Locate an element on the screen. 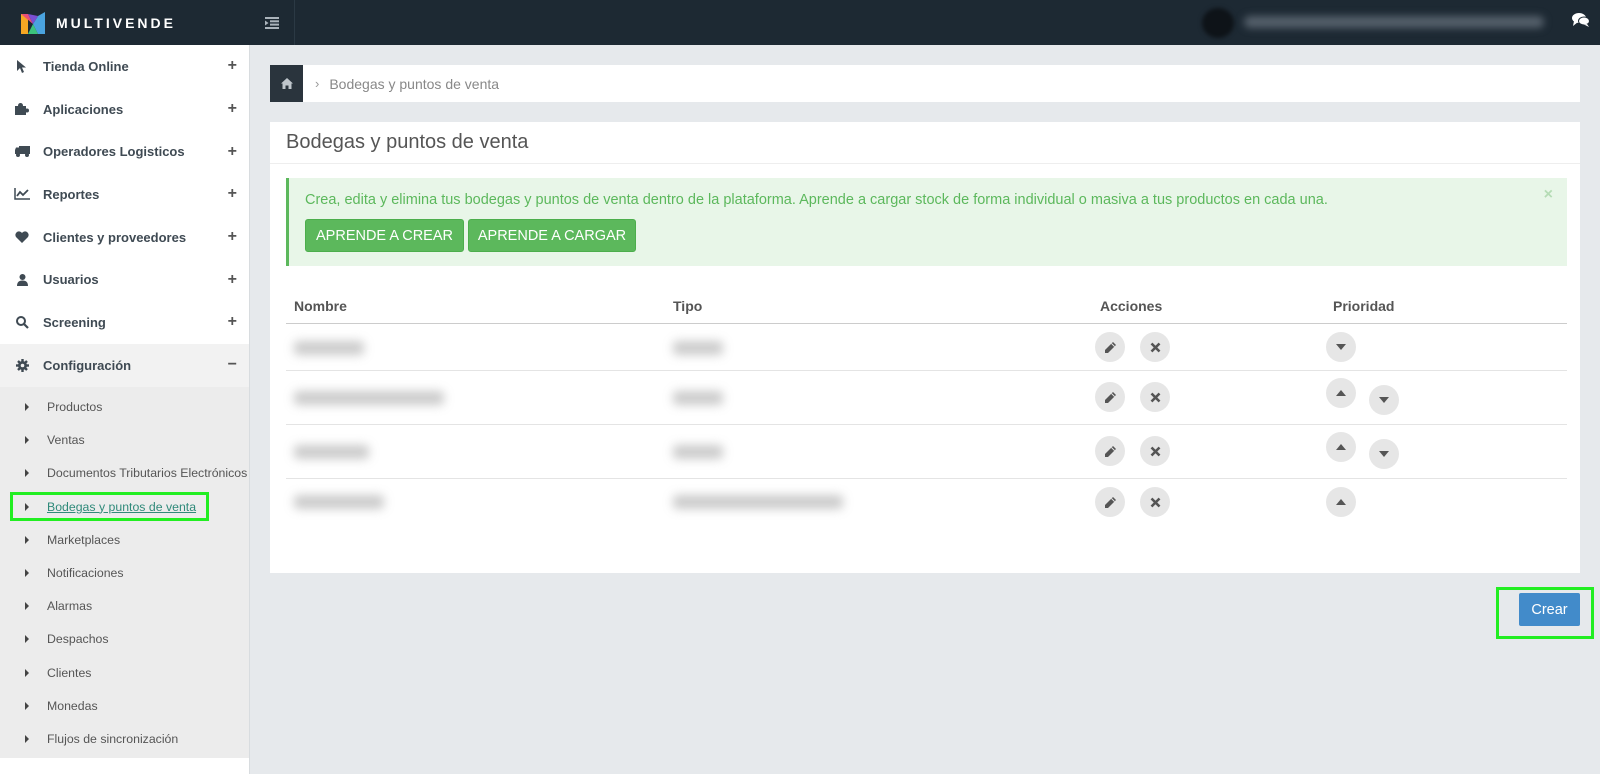  submenu-item-monedas: Monedas is located at coordinates (124, 705).